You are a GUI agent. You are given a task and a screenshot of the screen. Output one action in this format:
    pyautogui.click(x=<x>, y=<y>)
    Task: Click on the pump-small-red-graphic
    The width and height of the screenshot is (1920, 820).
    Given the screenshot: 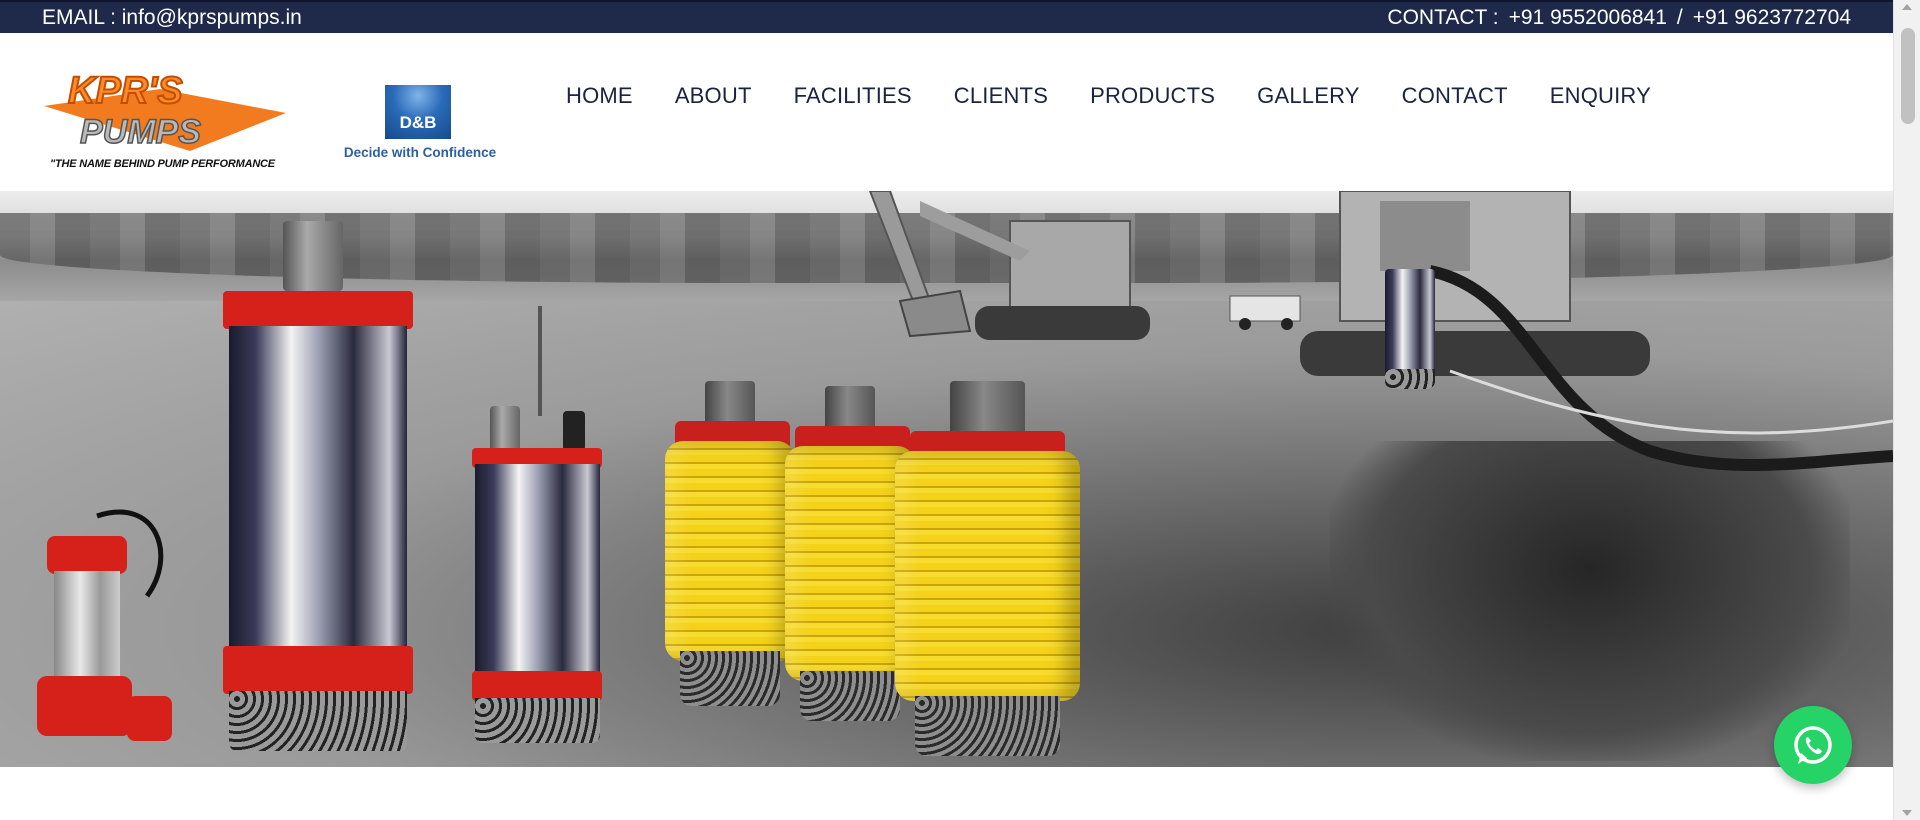 What is the action you would take?
    pyautogui.click(x=107, y=621)
    